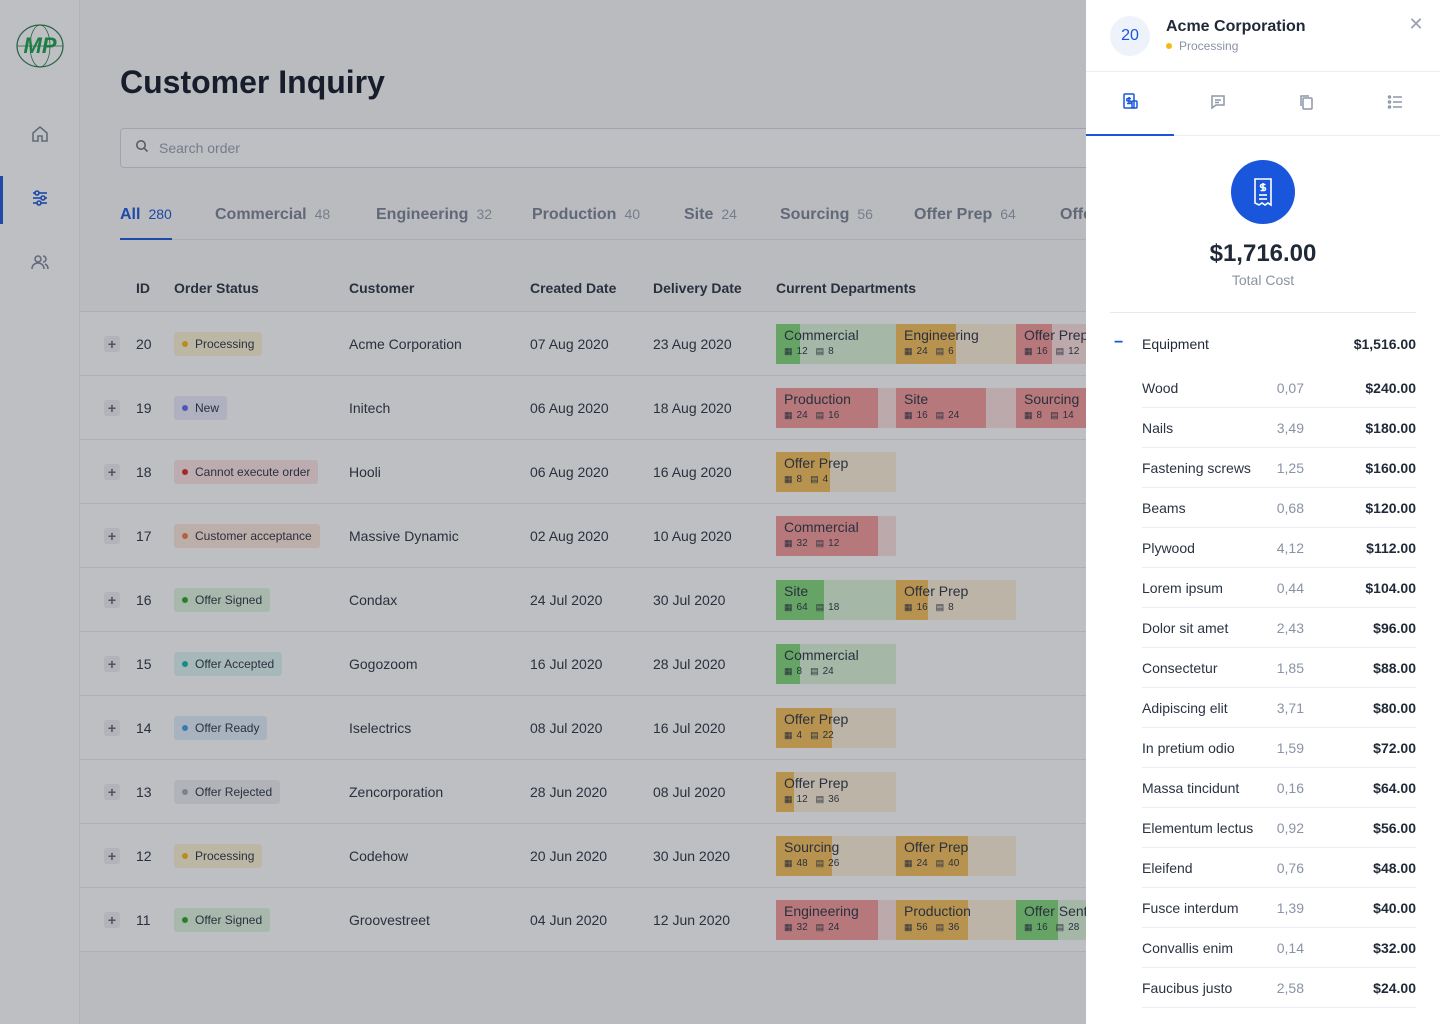  I want to click on item-quantity: 3,71, so click(1290, 708).